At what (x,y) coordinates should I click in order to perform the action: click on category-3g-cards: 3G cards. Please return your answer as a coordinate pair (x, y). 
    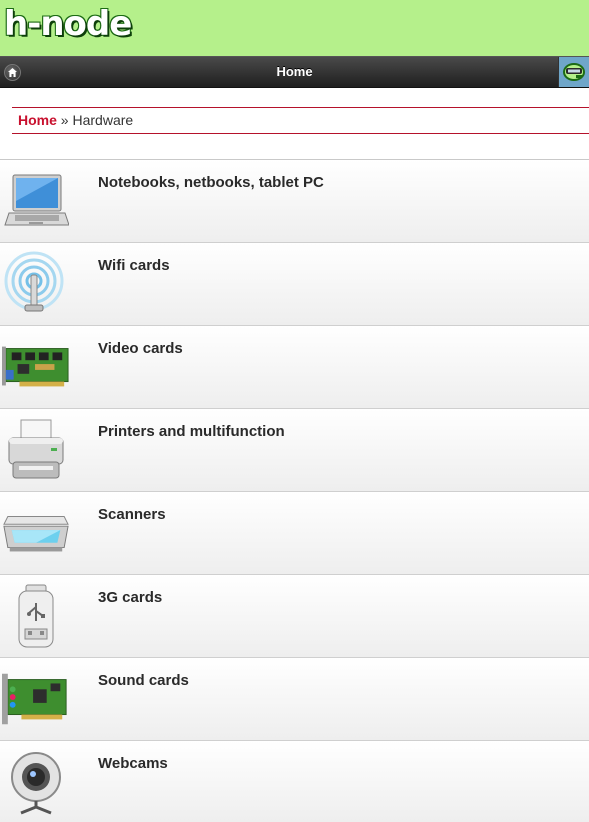
    Looking at the image, I should click on (294, 616).